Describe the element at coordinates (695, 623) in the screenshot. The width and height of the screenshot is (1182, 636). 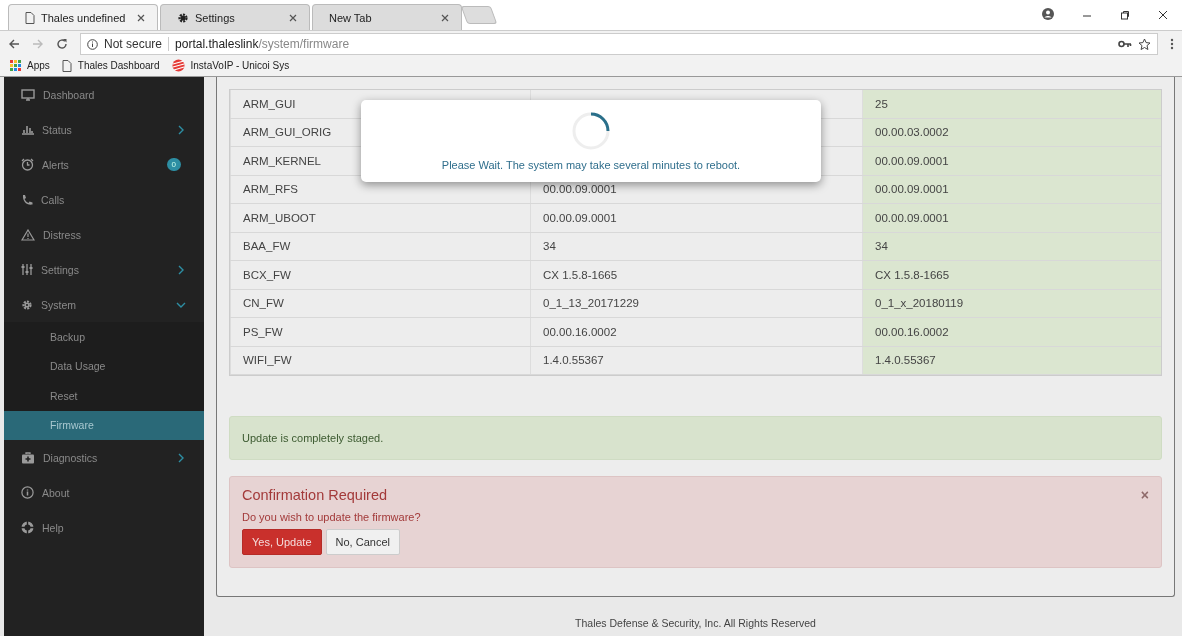
I see `footer-text: Thales Defense & Security, Inc. All Rights Reserved` at that location.